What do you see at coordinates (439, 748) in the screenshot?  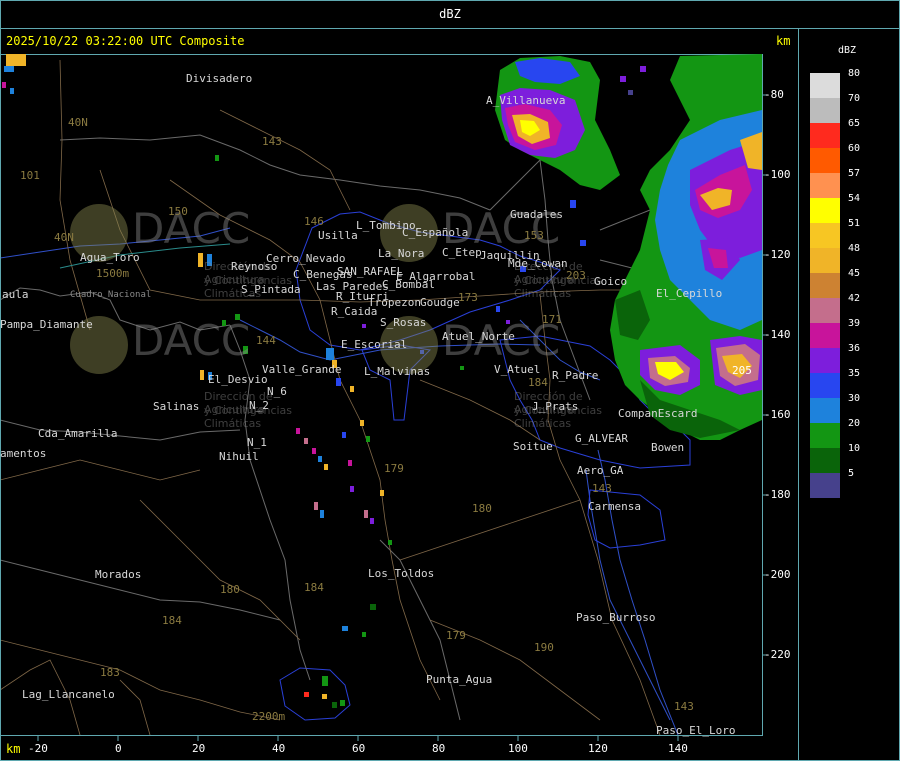 I see `x-tick-label: 80` at bounding box center [439, 748].